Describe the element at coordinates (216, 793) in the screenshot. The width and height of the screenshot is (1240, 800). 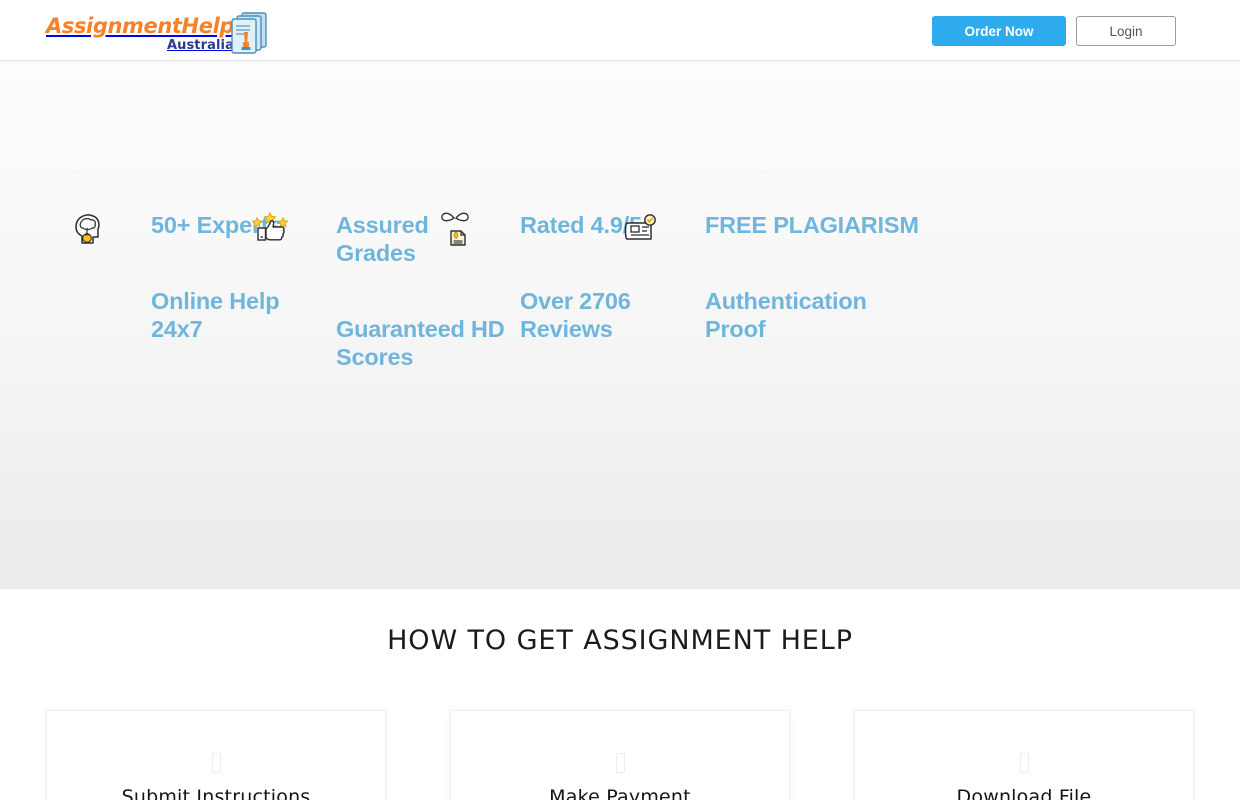
I see `step-card-label: Submit Instructions` at that location.